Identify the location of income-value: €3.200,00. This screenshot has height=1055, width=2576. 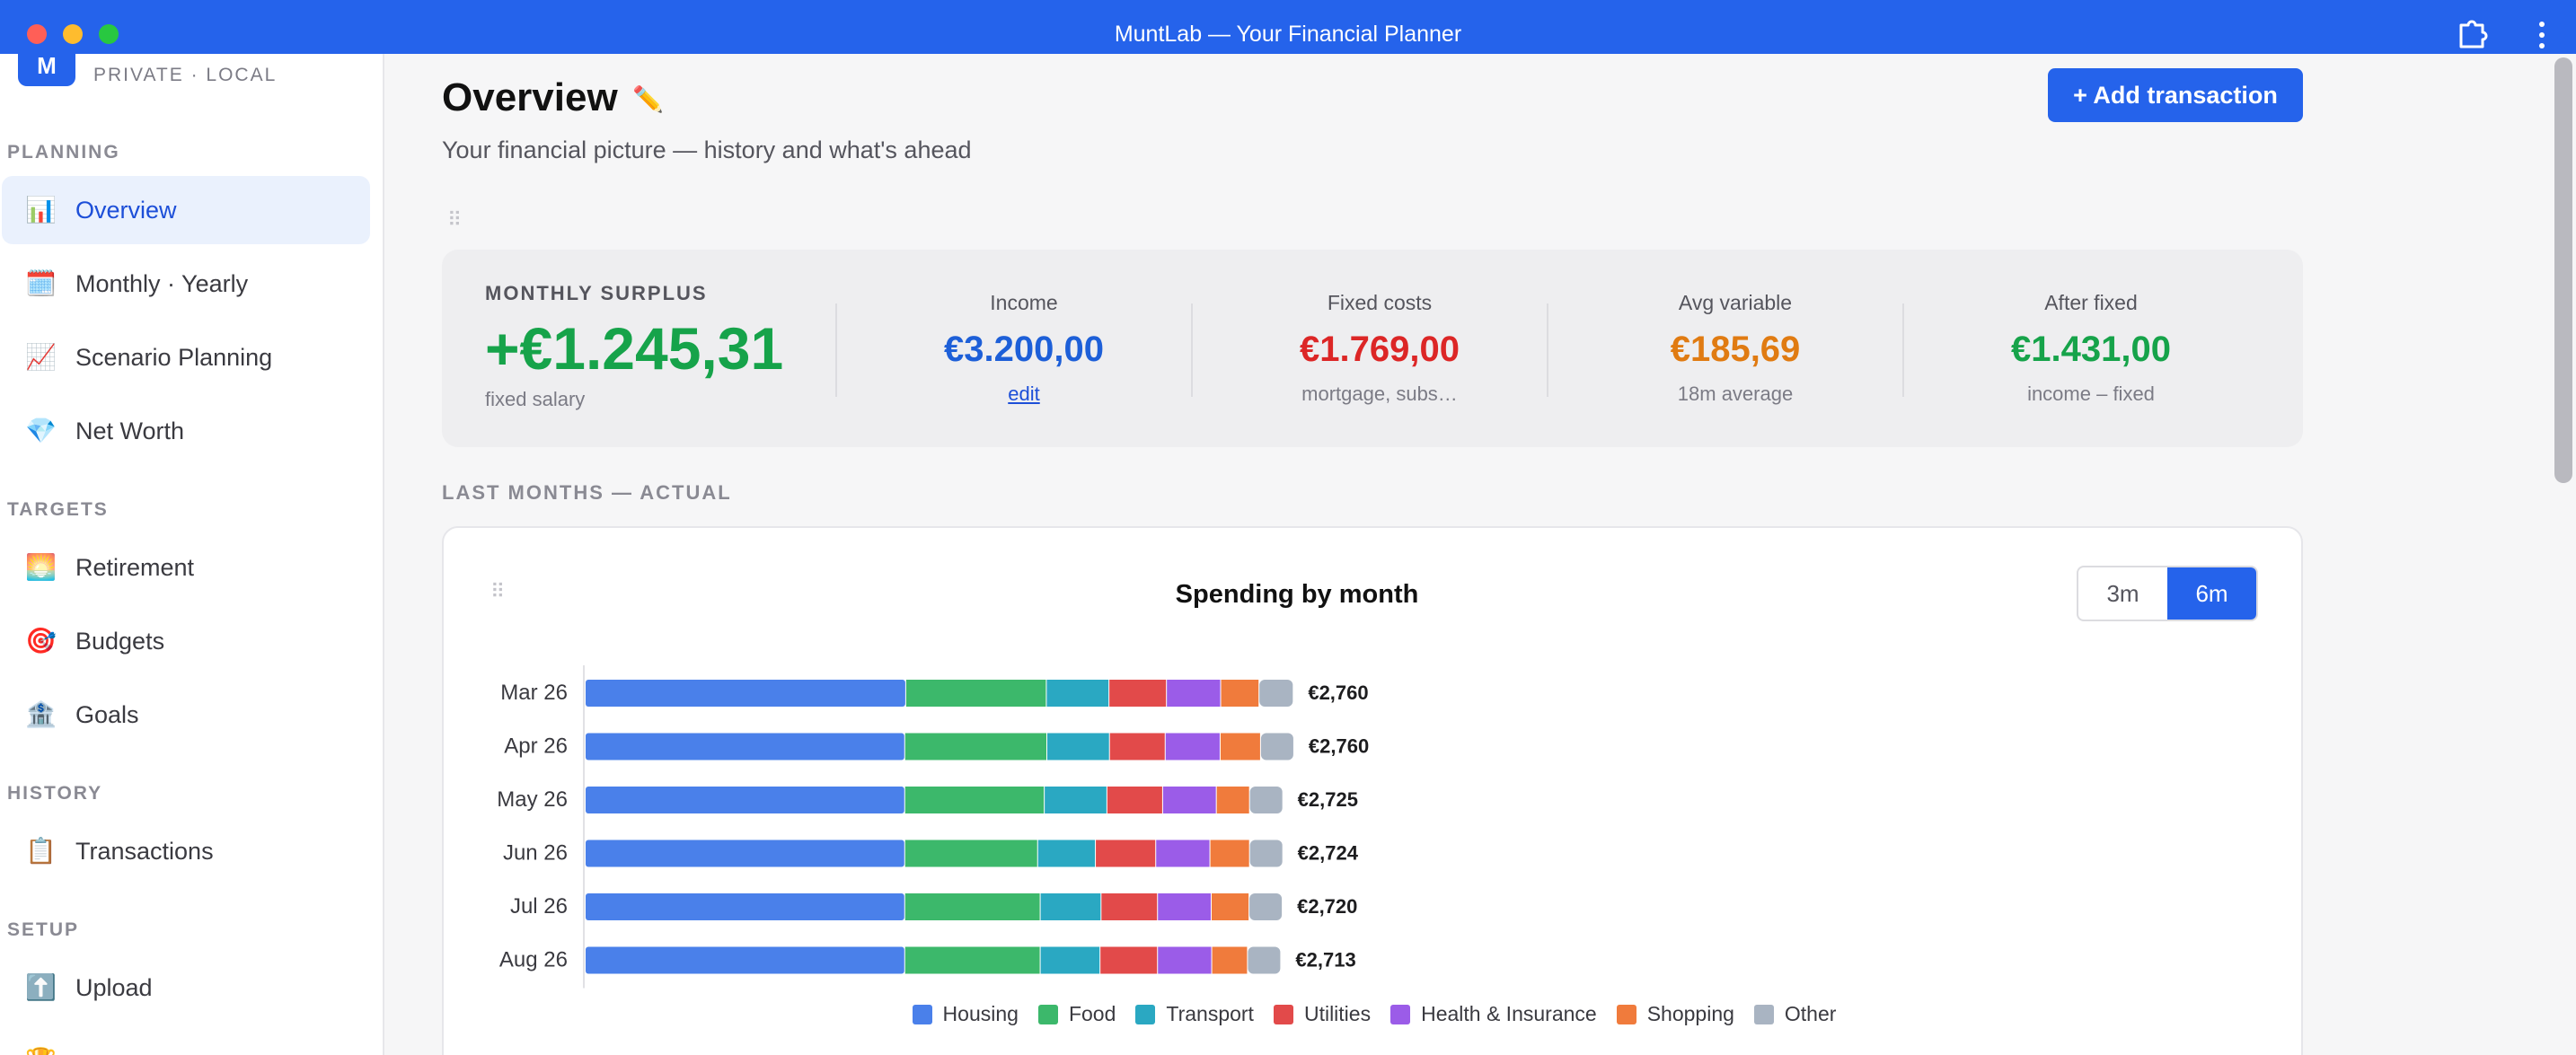
(1024, 349).